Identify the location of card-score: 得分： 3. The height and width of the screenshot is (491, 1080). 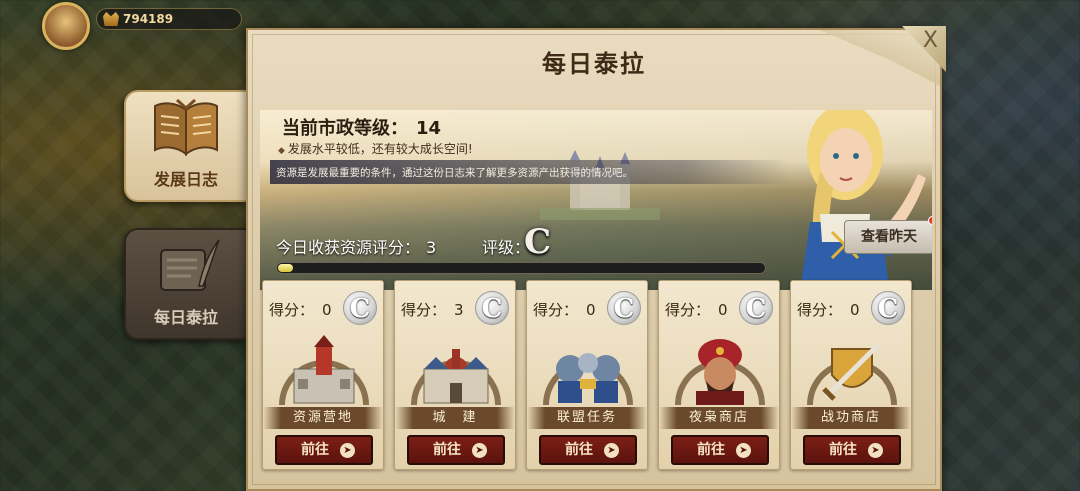
(432, 309).